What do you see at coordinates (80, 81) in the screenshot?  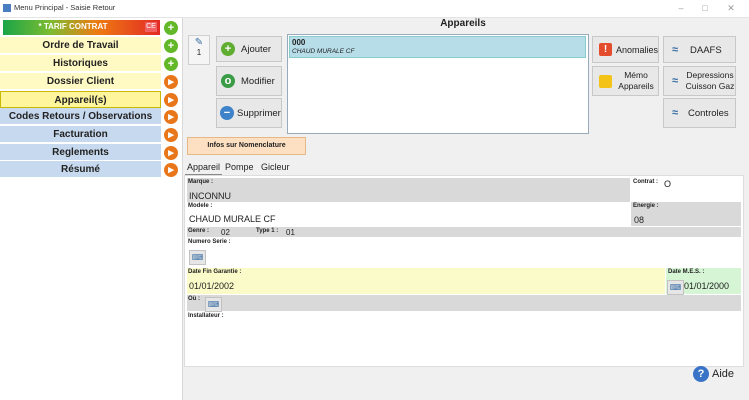 I see `sidebar-item-dossier-client: Dossier Client` at bounding box center [80, 81].